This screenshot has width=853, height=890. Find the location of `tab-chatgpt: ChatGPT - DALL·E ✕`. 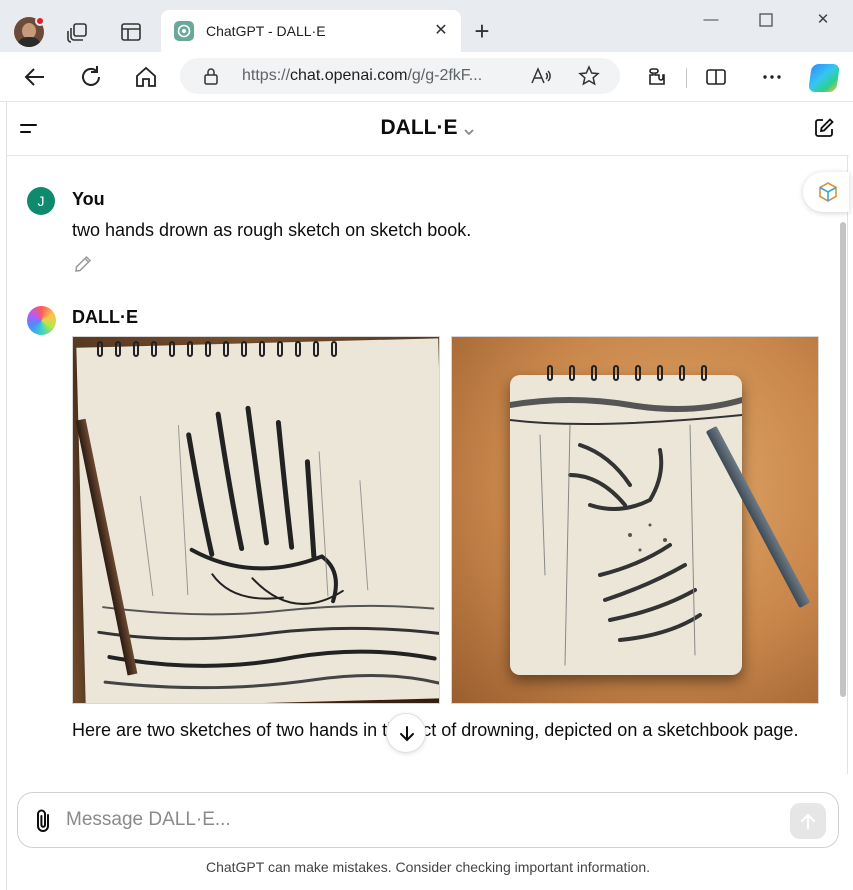

tab-chatgpt: ChatGPT - DALL·E ✕ is located at coordinates (311, 31).